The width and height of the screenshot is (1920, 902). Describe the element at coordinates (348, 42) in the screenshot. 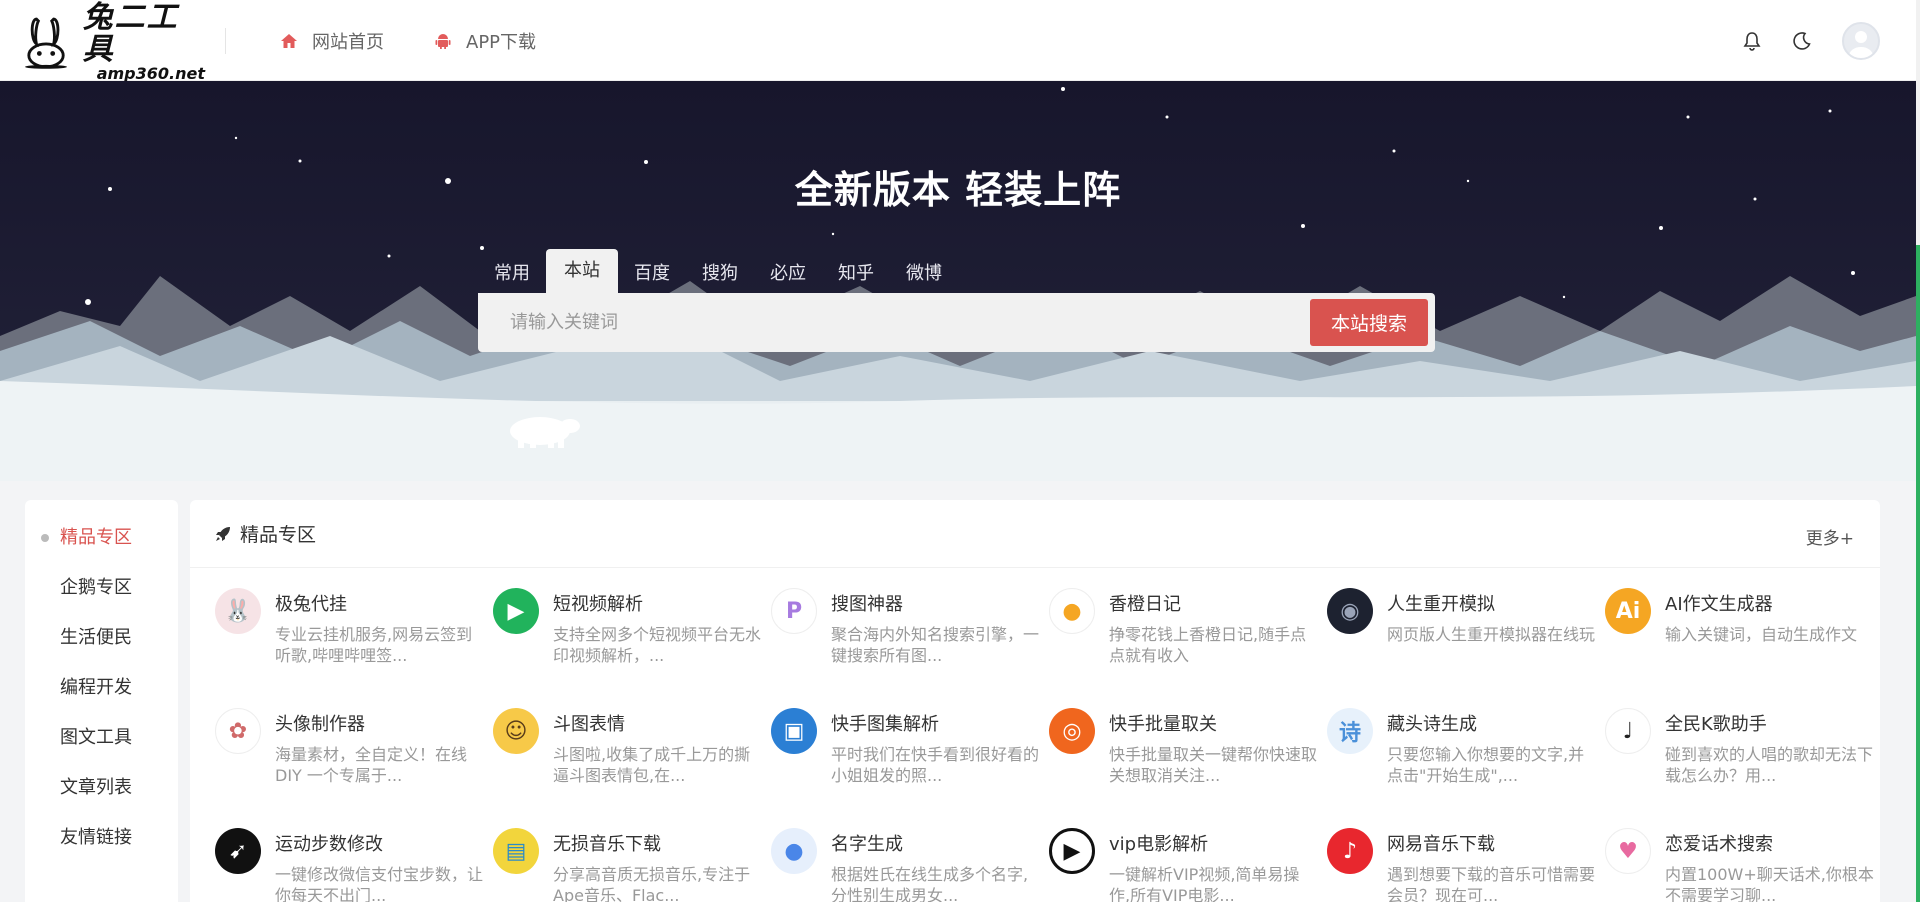

I see `nav-home-label: 网站首页` at that location.